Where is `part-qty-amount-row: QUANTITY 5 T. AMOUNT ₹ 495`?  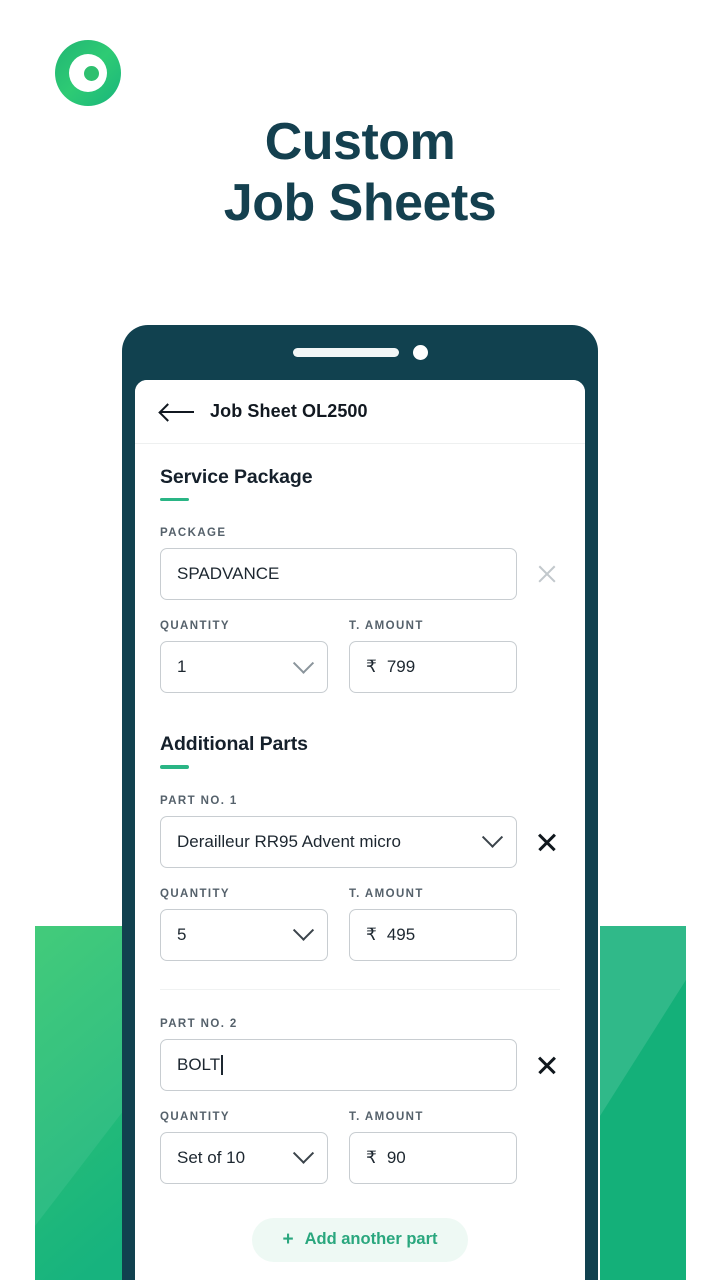
part-qty-amount-row: QUANTITY 5 T. AMOUNT ₹ 495 is located at coordinates (360, 924).